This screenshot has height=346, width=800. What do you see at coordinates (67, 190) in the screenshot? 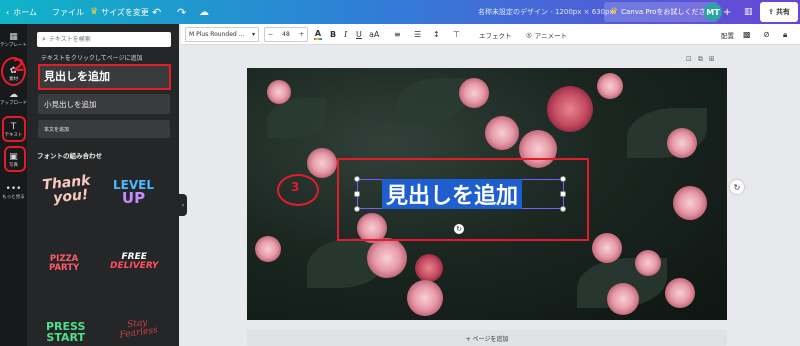
I see `combo-thank-you: Thank you!` at bounding box center [67, 190].